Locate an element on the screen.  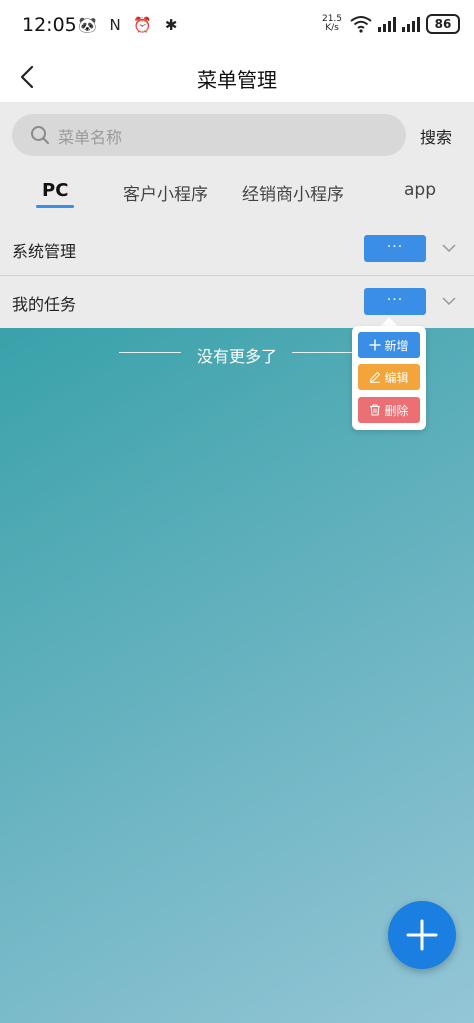
delete-button: 删除 is located at coordinates (389, 410).